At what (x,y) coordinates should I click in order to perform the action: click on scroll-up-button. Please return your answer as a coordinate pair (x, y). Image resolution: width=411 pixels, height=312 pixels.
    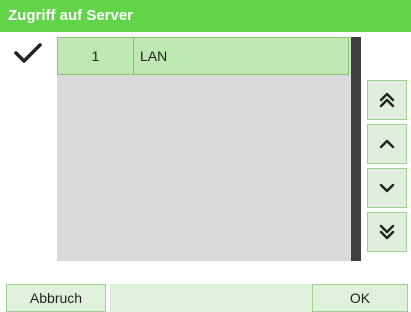
    Looking at the image, I should click on (387, 144).